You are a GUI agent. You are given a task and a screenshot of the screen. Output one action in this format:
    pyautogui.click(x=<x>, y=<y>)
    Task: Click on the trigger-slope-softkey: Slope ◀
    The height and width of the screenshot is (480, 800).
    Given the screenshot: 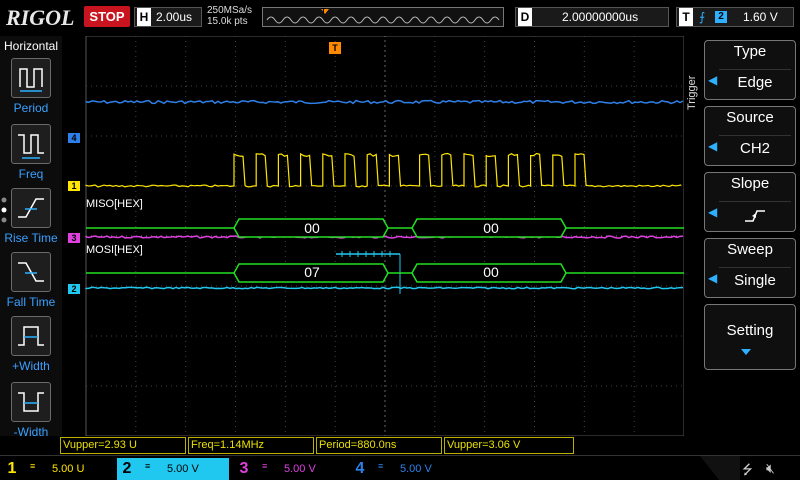 What is the action you would take?
    pyautogui.click(x=750, y=202)
    